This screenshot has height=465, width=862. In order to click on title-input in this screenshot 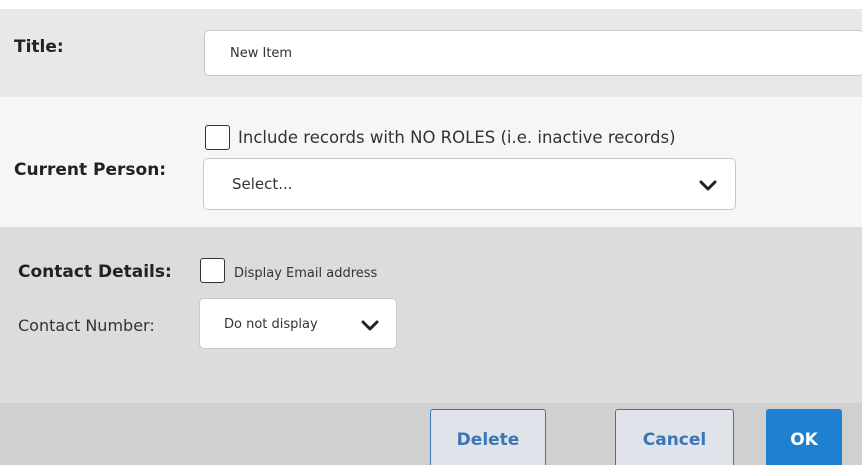, I will do `click(533, 53)`.